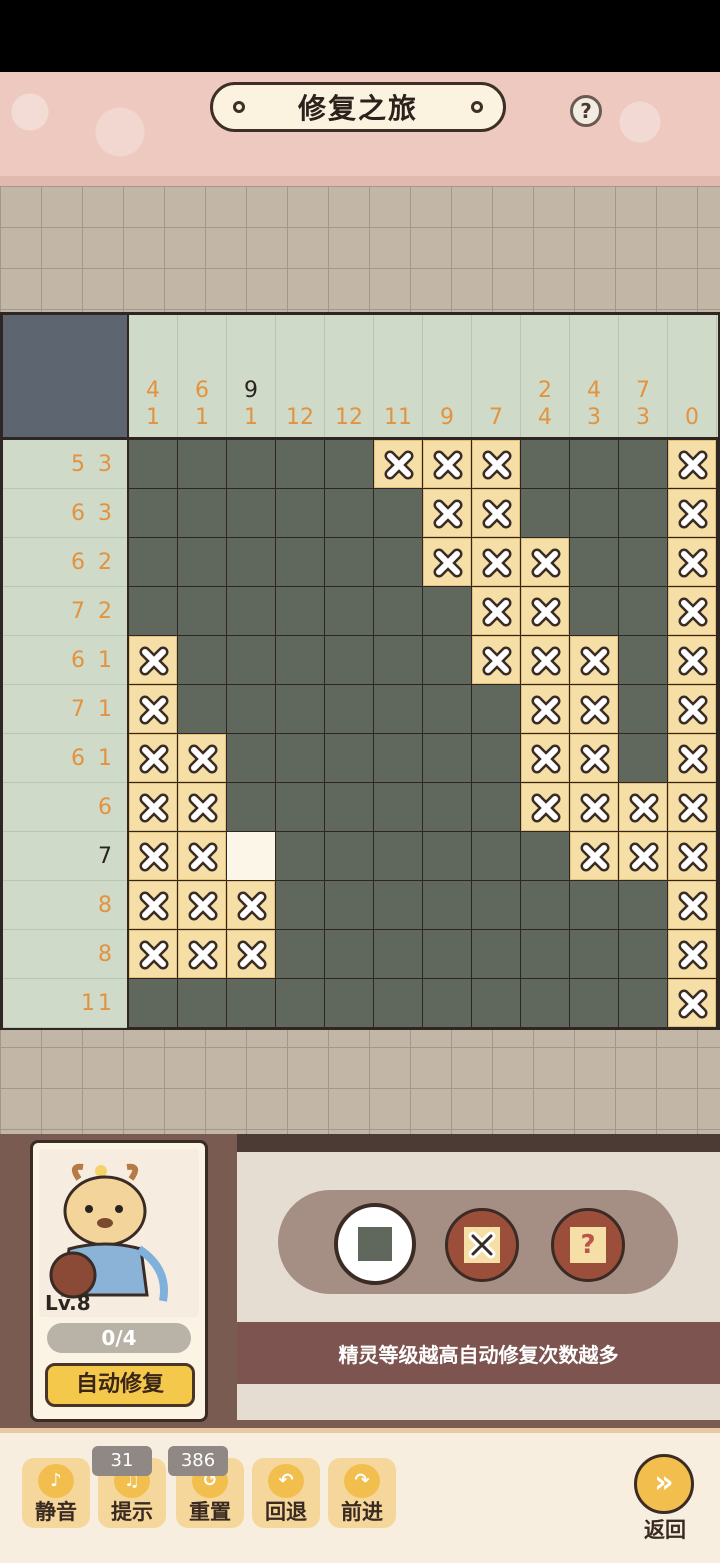 Image resolution: width=720 pixels, height=1563 pixels. I want to click on cross-tool-button, so click(482, 1245).